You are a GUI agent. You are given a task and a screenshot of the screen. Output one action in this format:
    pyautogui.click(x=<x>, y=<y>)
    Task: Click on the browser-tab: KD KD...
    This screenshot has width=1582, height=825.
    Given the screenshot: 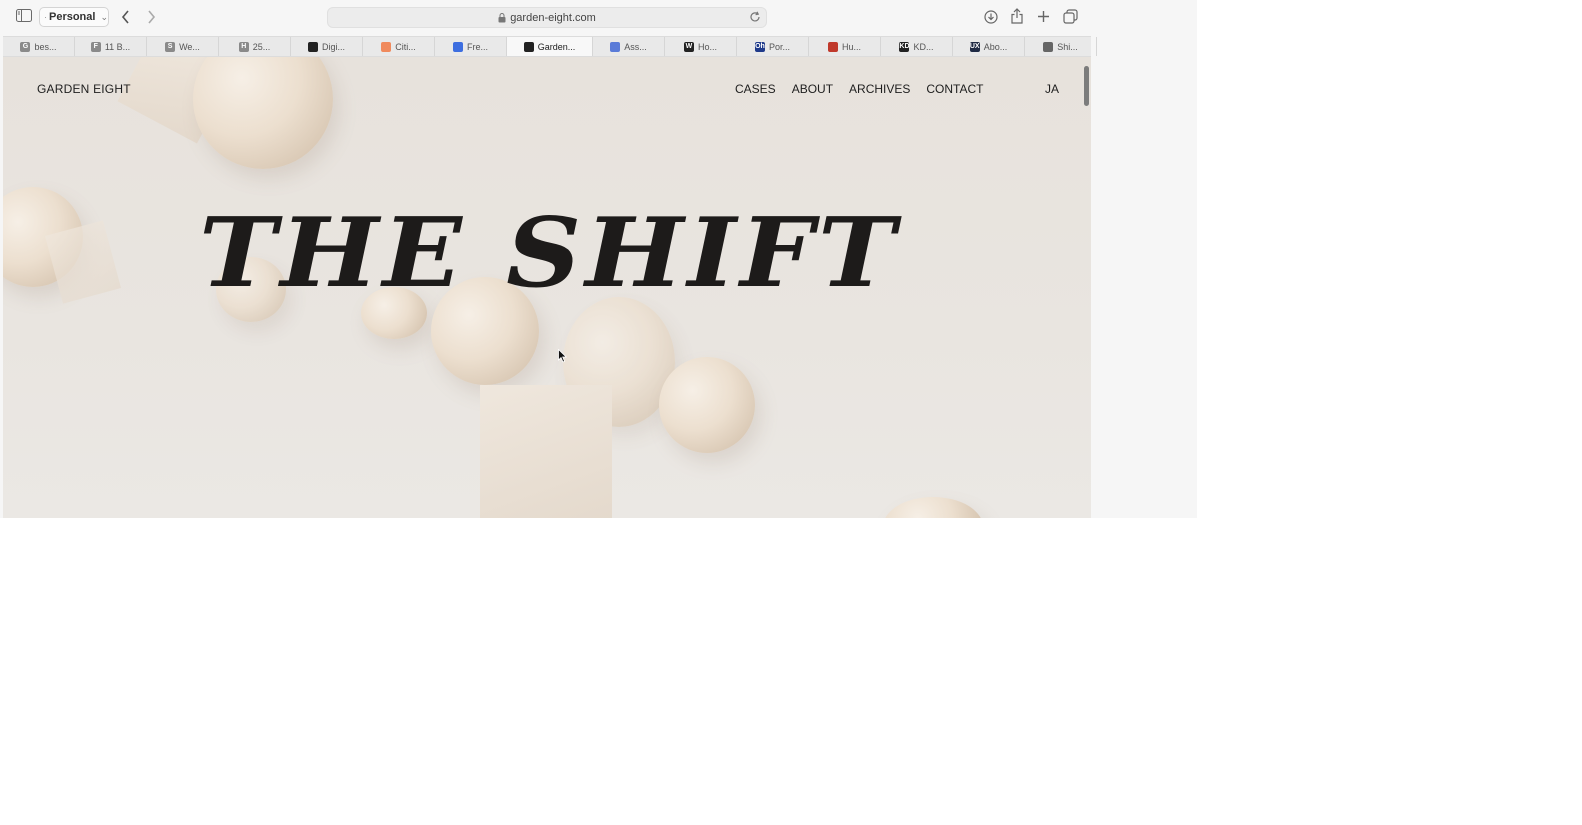 What is the action you would take?
    pyautogui.click(x=917, y=46)
    